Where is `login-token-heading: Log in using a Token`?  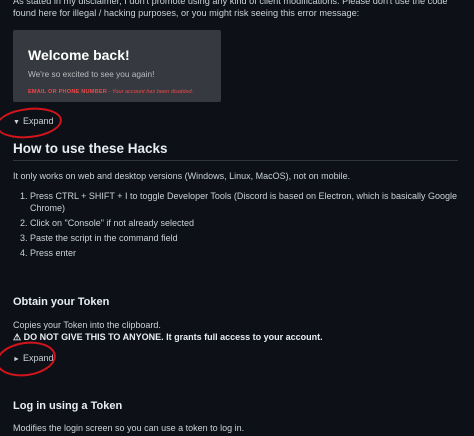
login-token-heading: Log in using a Token is located at coordinates (68, 406).